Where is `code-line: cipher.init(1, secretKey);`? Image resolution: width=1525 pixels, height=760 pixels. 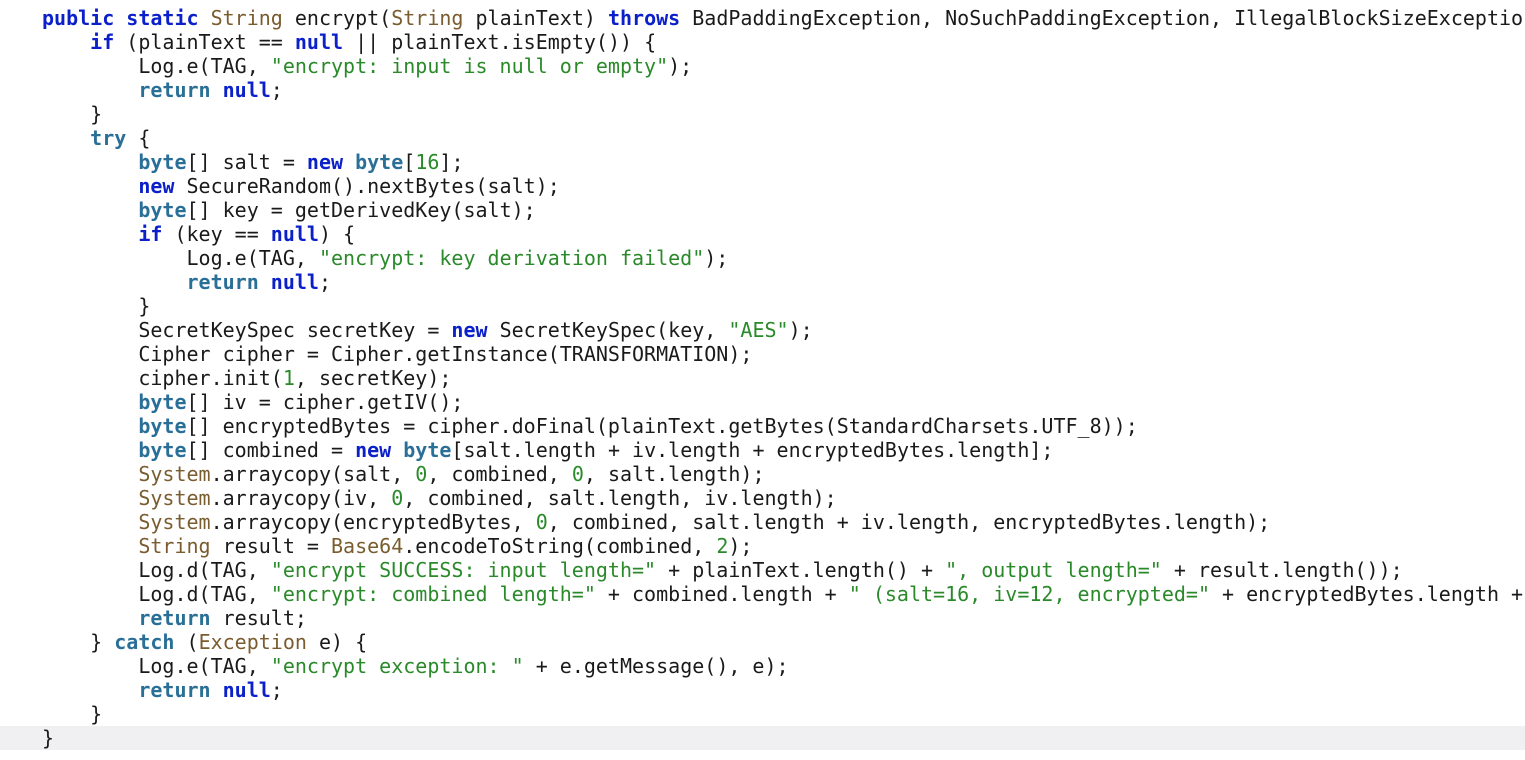 code-line: cipher.init(1, secretKey); is located at coordinates (762, 378).